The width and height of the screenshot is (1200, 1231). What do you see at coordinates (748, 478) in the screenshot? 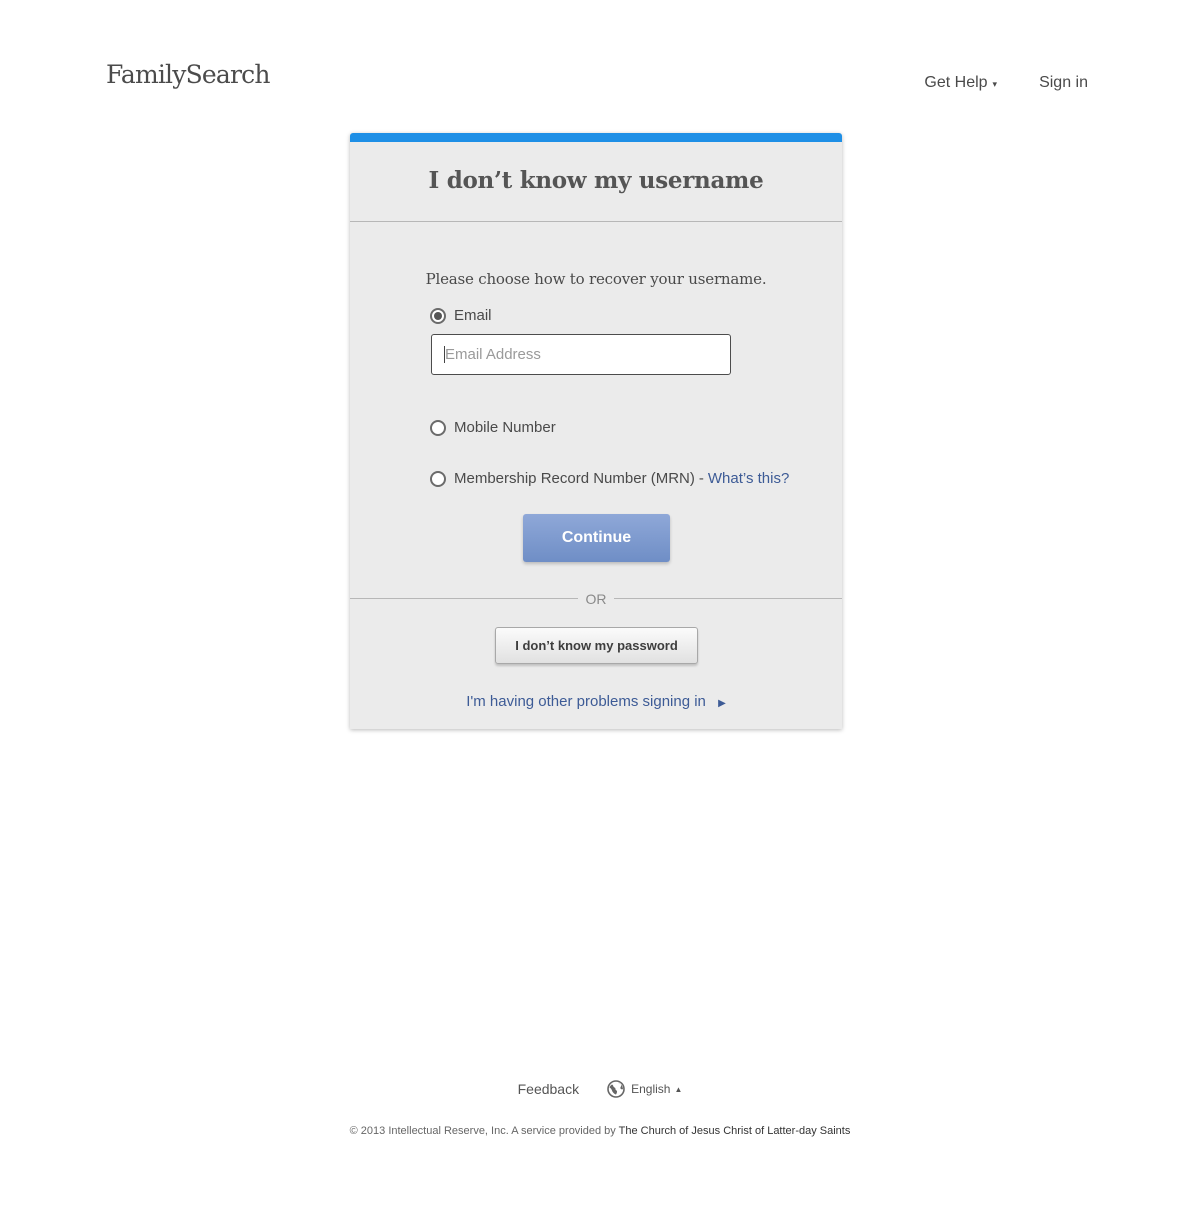
I see `whats-this-link: What’s this?` at bounding box center [748, 478].